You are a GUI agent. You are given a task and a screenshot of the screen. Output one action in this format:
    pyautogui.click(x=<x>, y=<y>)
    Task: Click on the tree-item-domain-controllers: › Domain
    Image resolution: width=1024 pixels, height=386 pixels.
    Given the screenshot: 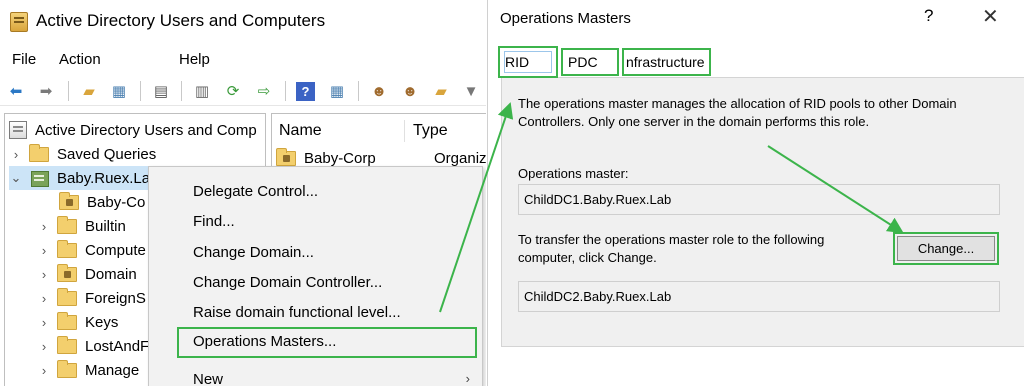 What is the action you would take?
    pyautogui.click(x=87, y=274)
    